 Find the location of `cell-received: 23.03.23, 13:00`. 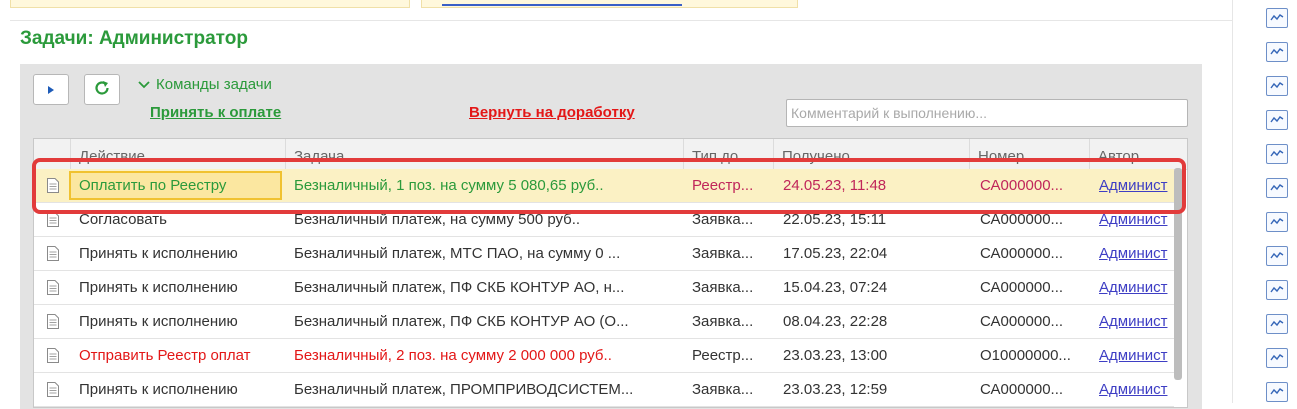

cell-received: 23.03.23, 13:00 is located at coordinates (835, 355).